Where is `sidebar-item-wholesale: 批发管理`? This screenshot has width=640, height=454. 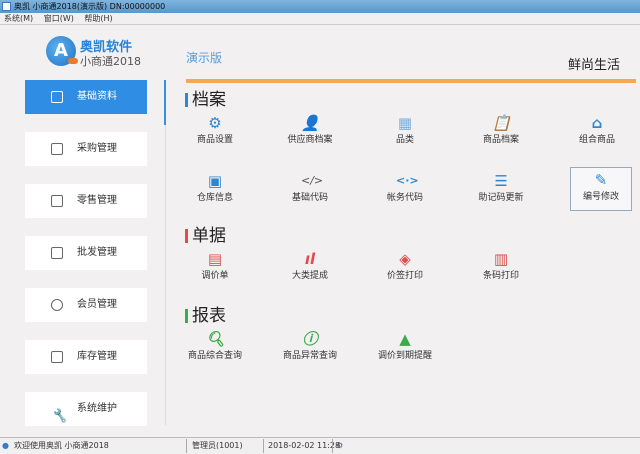
sidebar-item-wholesale: 批发管理 is located at coordinates (86, 253).